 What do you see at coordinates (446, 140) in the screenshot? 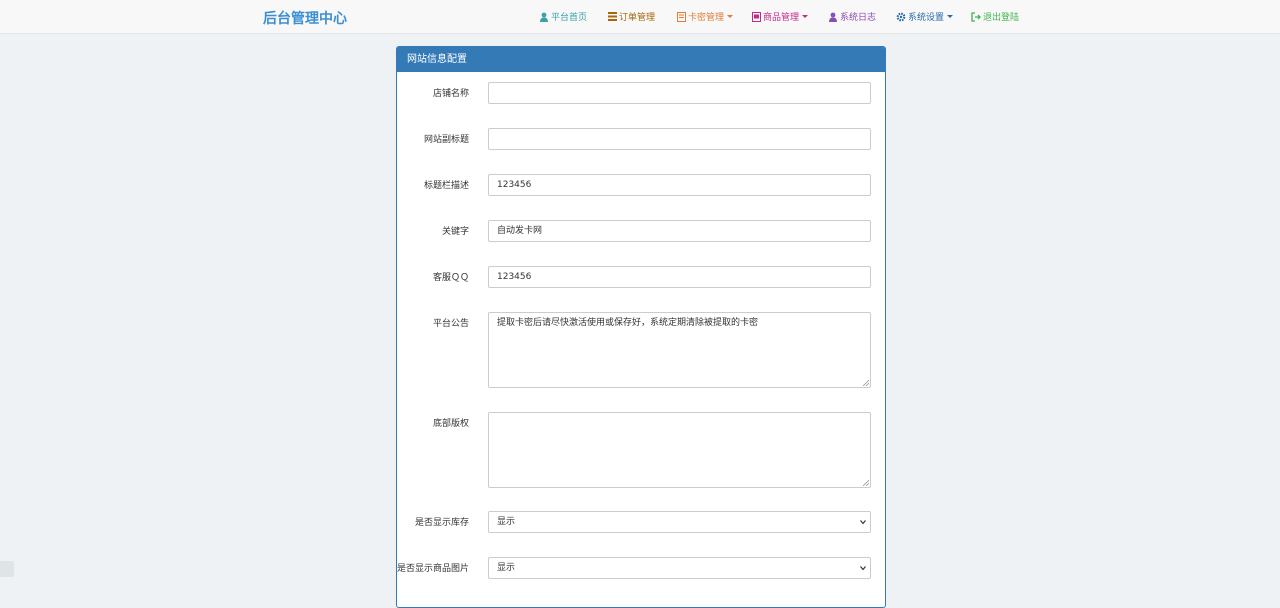
I see `subtitle-label: 网站副标题` at bounding box center [446, 140].